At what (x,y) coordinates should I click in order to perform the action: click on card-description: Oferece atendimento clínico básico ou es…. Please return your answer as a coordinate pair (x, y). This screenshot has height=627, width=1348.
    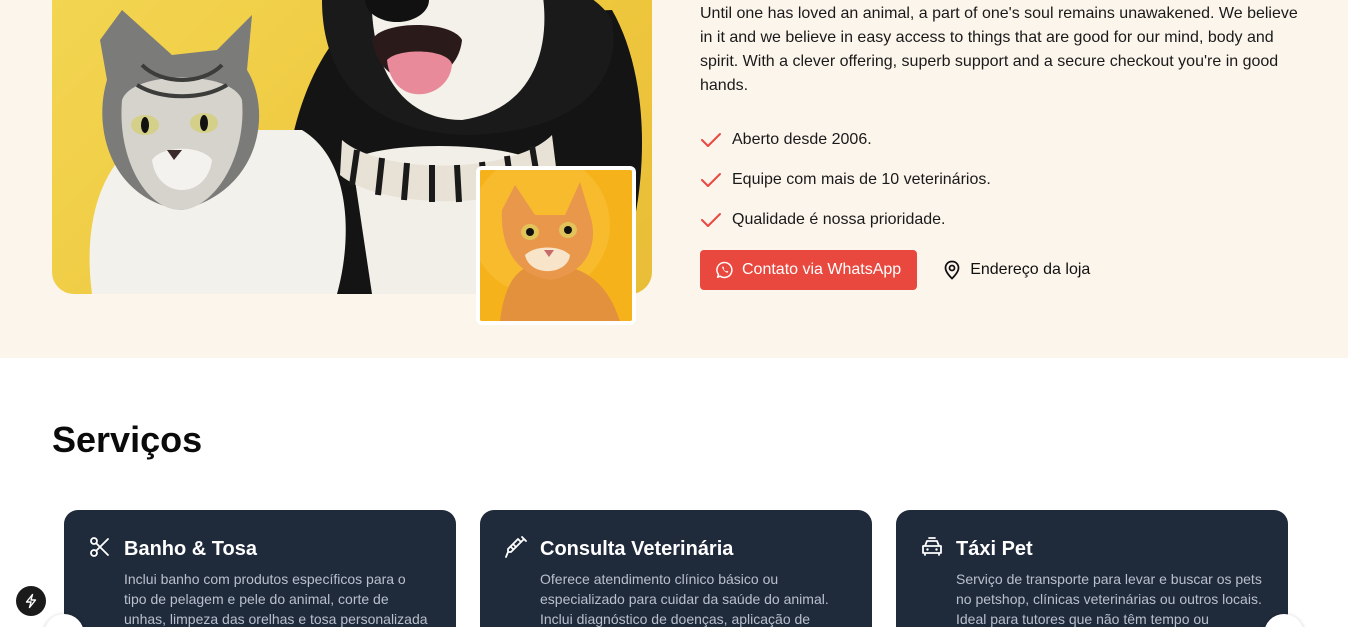
    Looking at the image, I should click on (684, 599).